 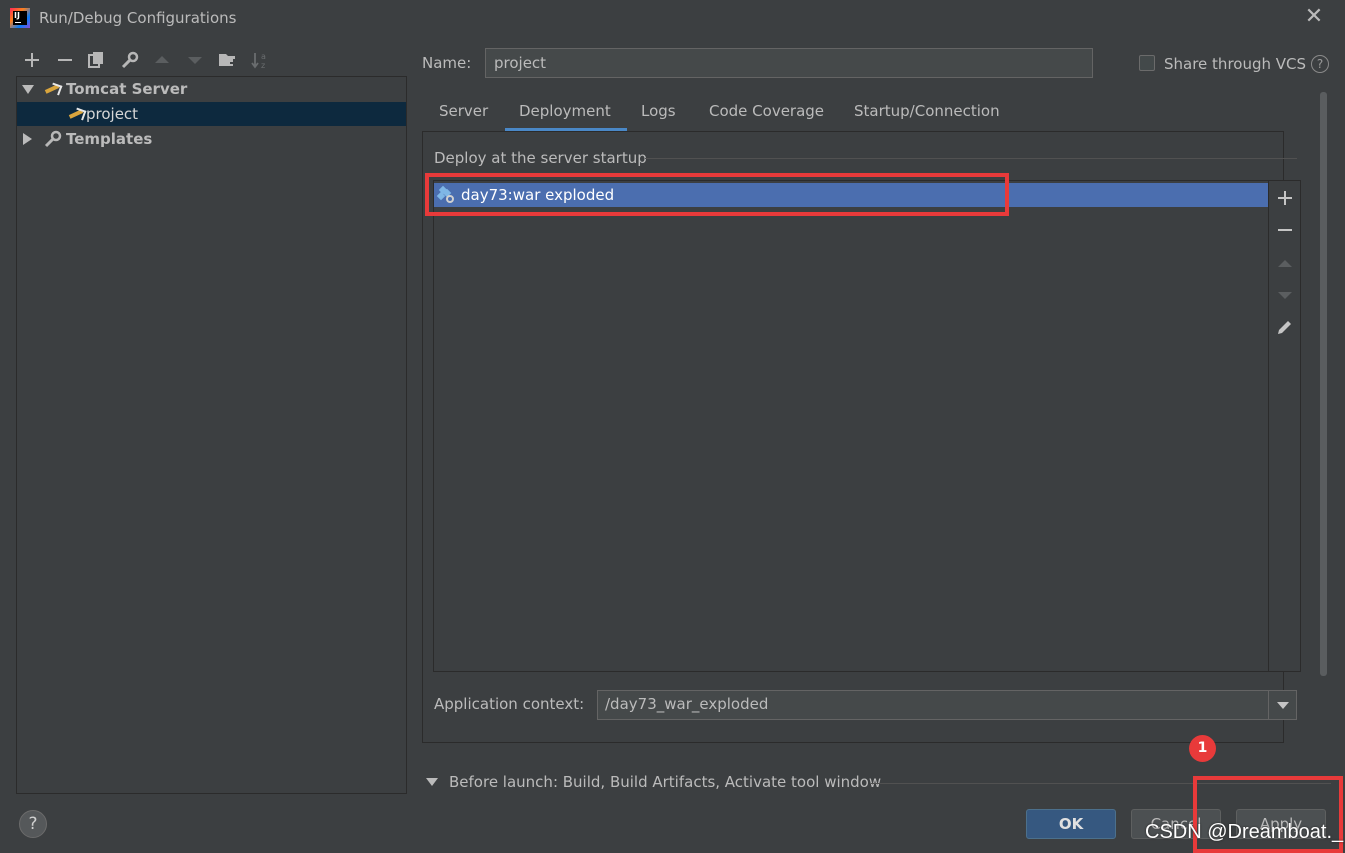 What do you see at coordinates (540, 158) in the screenshot?
I see `deploy-section-title: Deploy at the server startup` at bounding box center [540, 158].